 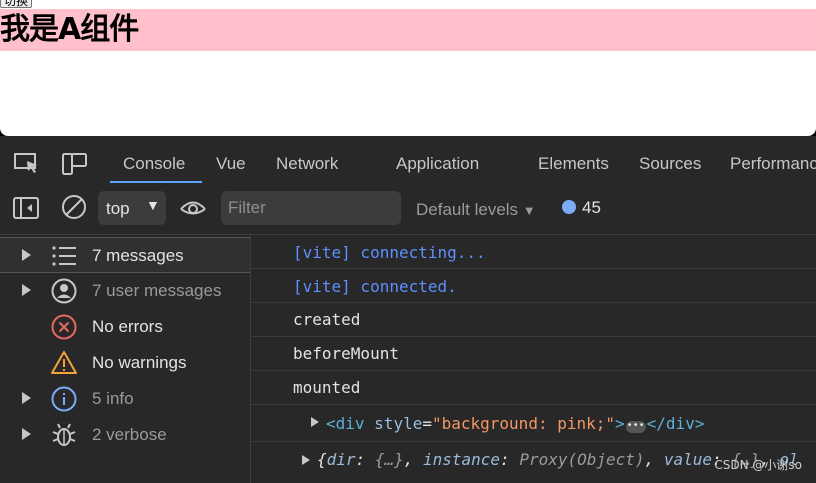 What do you see at coordinates (670, 164) in the screenshot?
I see `tab-sources: Sources` at bounding box center [670, 164].